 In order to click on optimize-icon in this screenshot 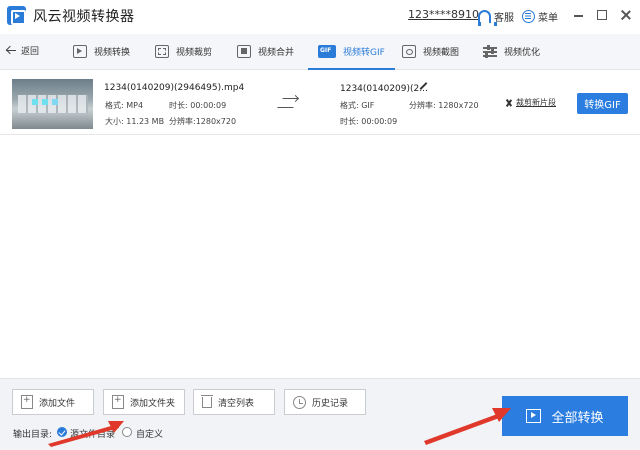, I will do `click(490, 51)`.